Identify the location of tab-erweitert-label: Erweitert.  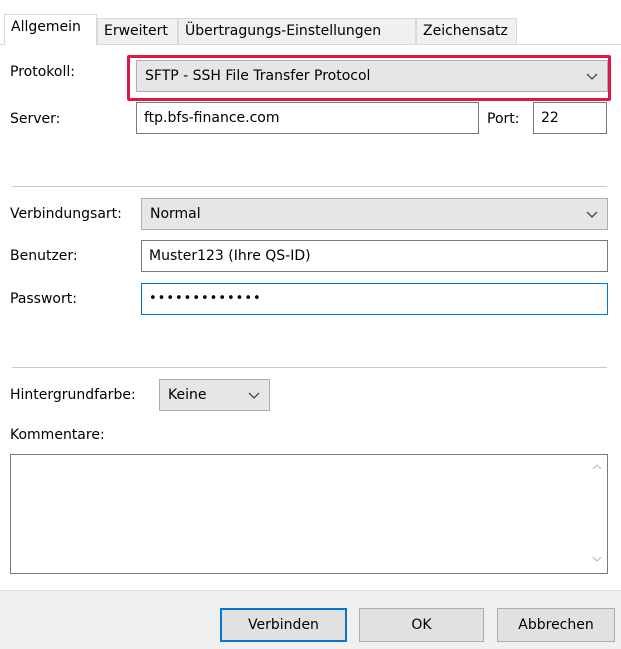
(136, 31).